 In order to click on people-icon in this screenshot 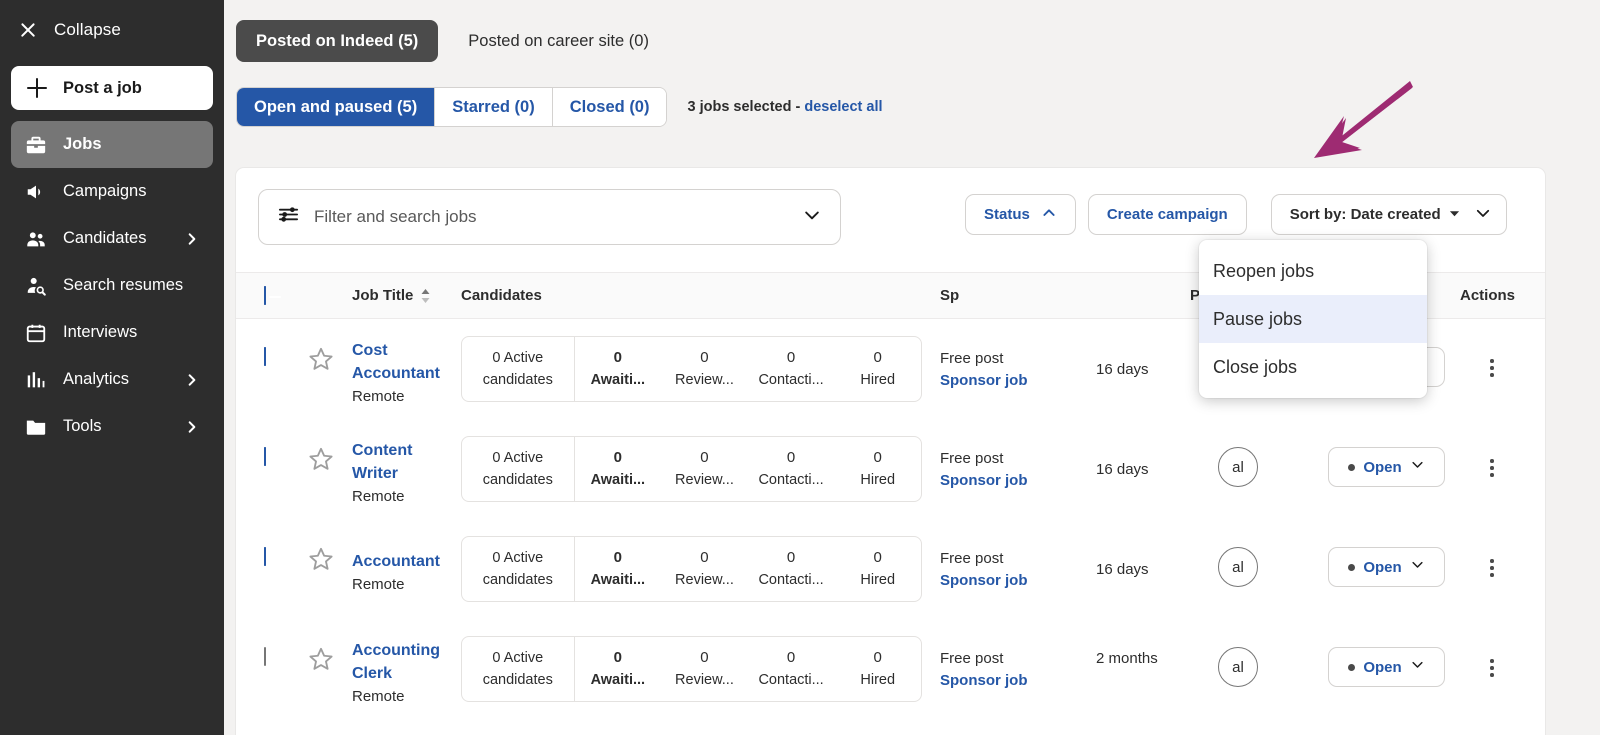, I will do `click(36, 239)`.